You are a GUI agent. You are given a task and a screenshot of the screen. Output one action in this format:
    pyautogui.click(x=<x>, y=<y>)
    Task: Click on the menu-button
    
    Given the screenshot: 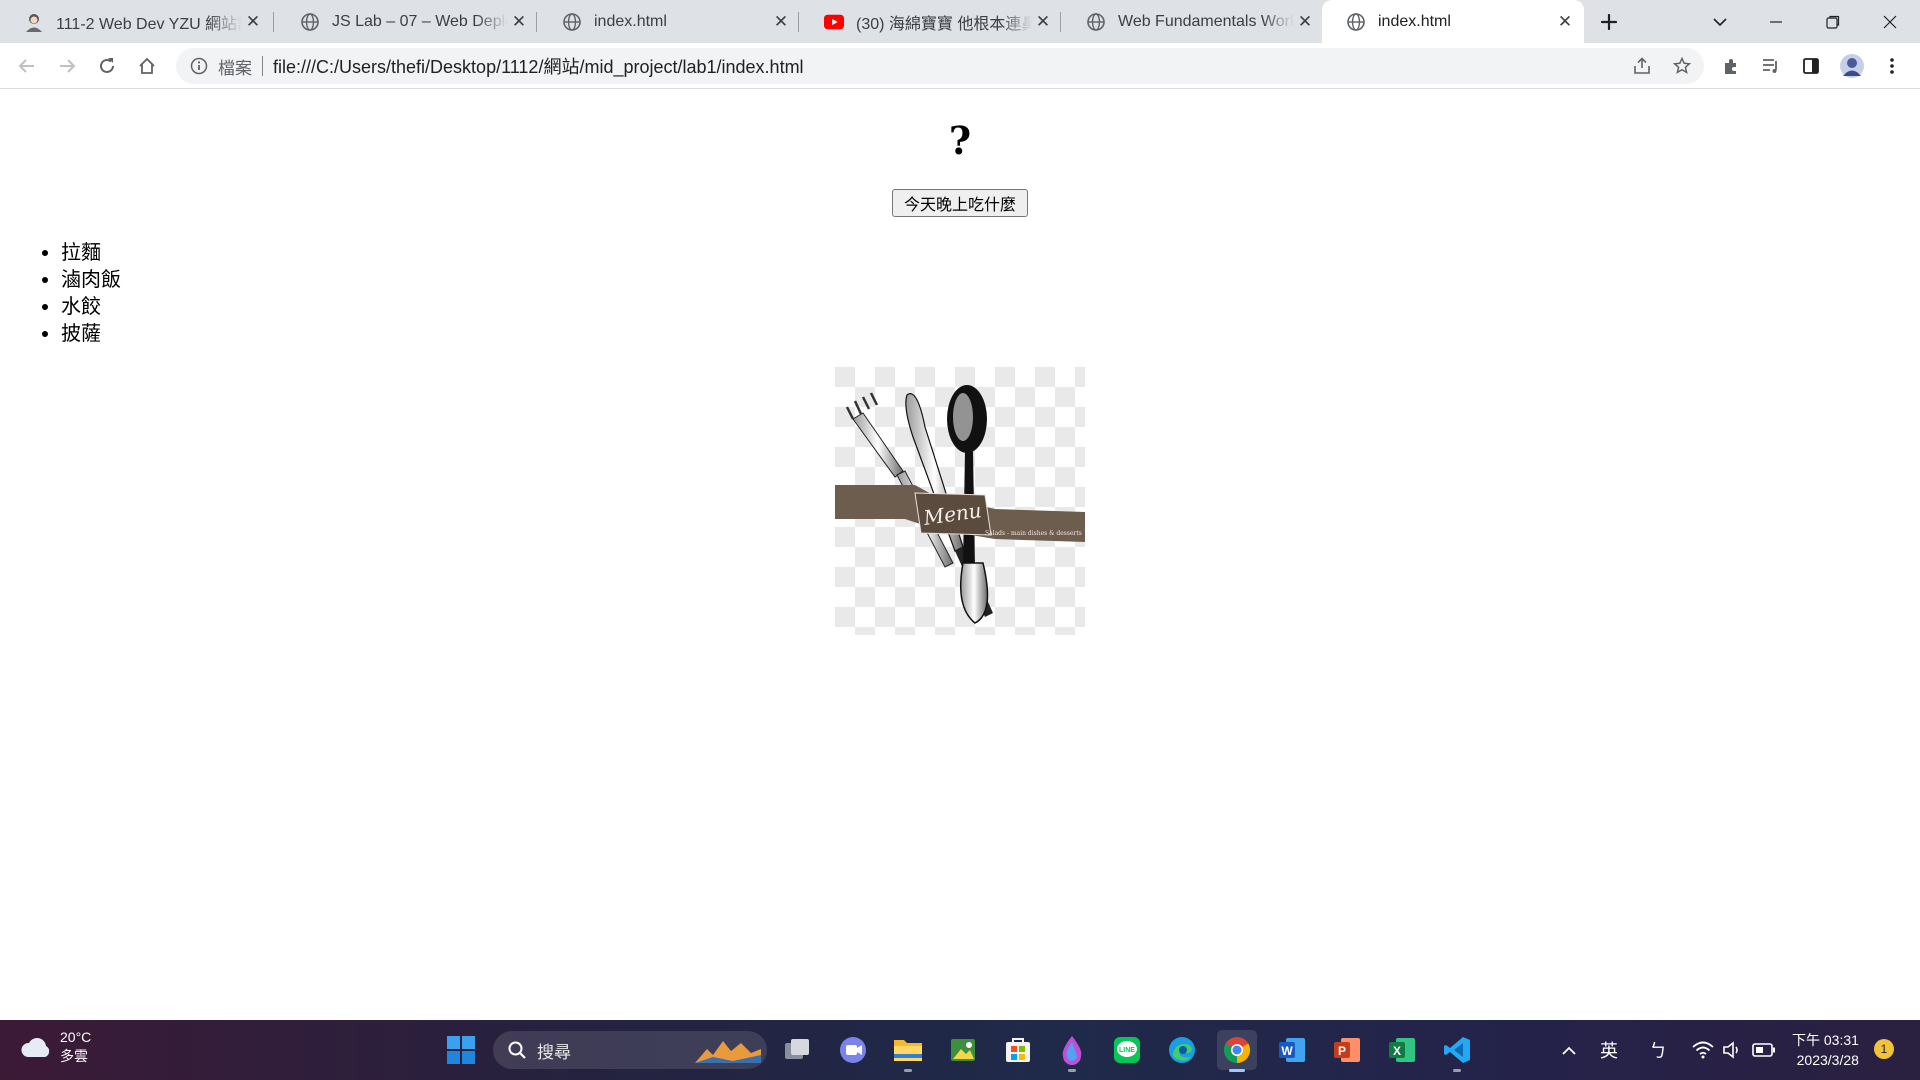 What is the action you would take?
    pyautogui.click(x=1892, y=66)
    